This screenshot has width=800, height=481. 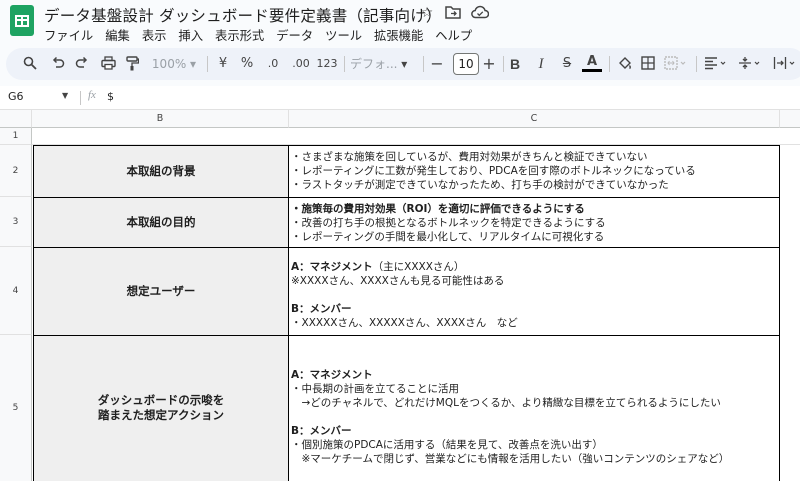 I want to click on content-line: ・中長期の計画を立てることに活用, so click(x=375, y=389).